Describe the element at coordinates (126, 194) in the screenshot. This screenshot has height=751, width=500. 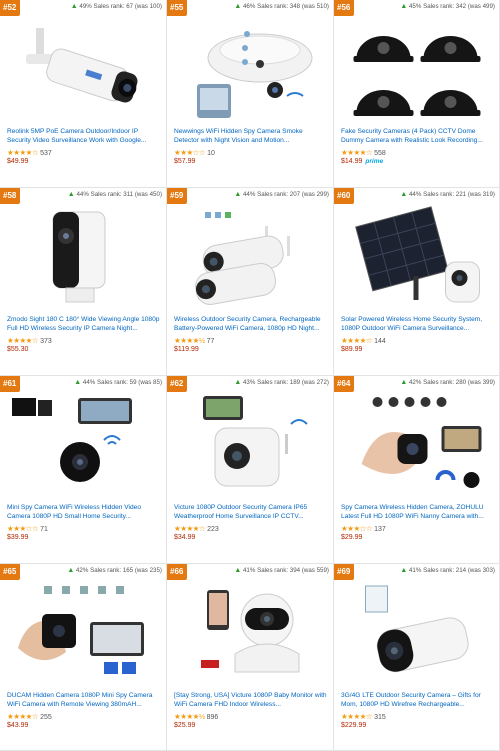
I see `sales-rank: Sales rank: 311 (was 450)` at that location.